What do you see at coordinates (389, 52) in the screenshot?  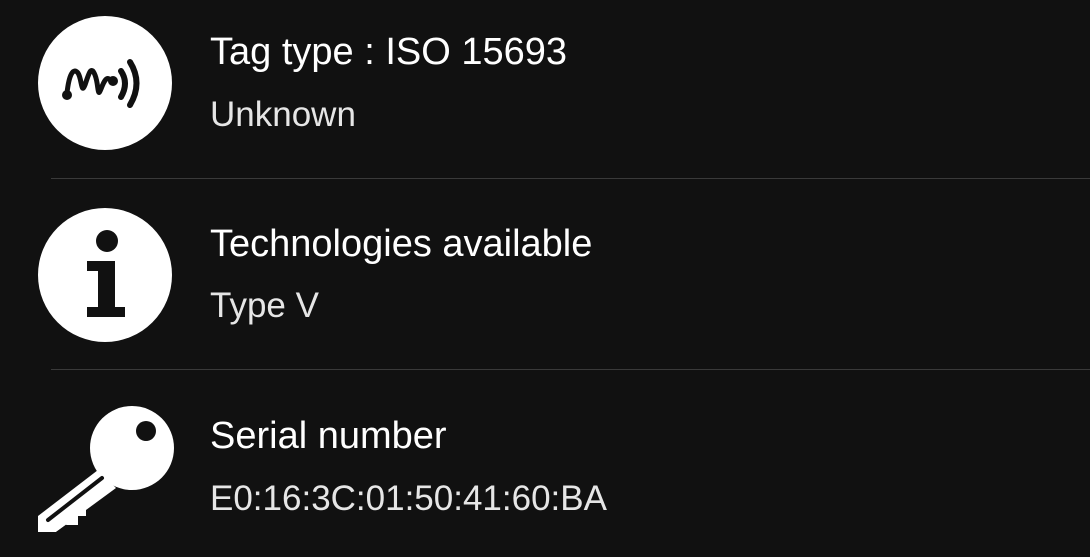 I see `item-title: Tag type : ISO 15693` at bounding box center [389, 52].